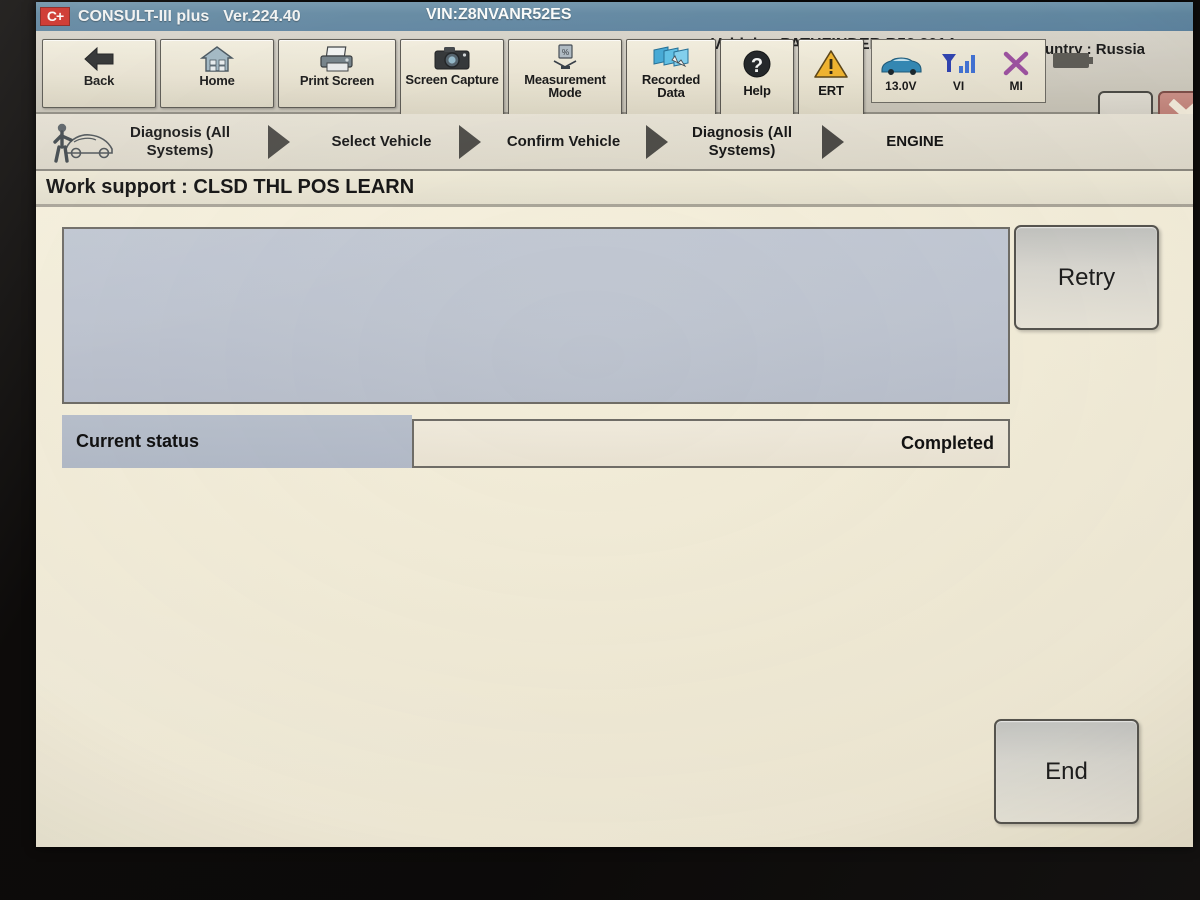 This screenshot has width=1200, height=900. I want to click on car-voltage-icon, so click(901, 63).